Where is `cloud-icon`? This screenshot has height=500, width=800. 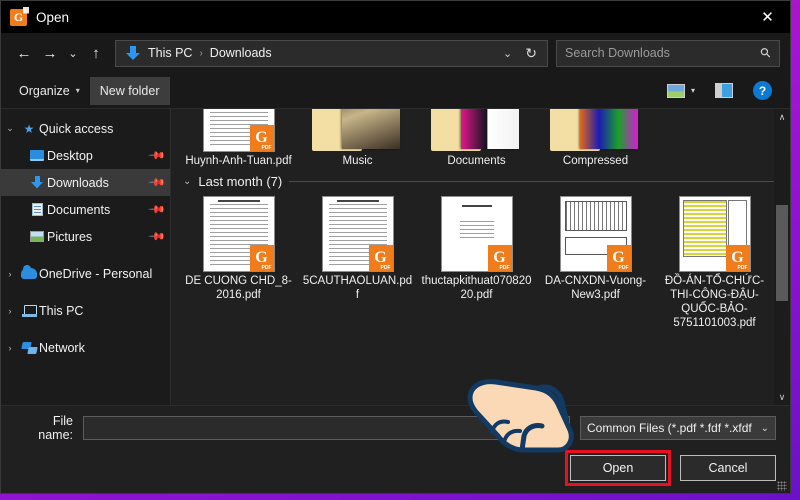 cloud-icon is located at coordinates (29, 272).